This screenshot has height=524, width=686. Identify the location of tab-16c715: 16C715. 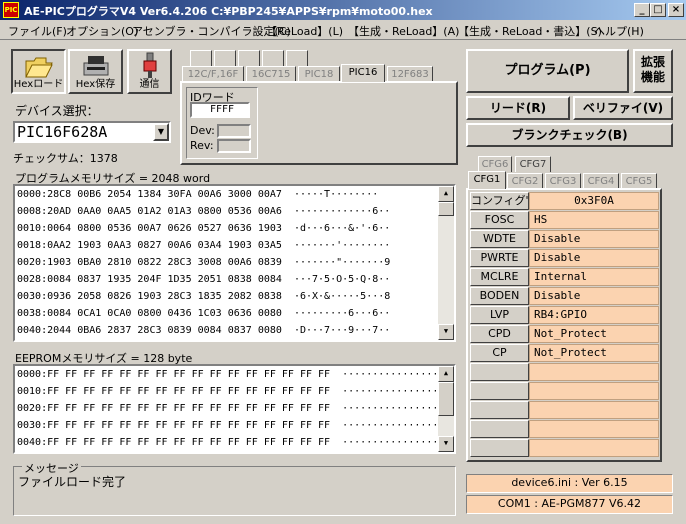
(271, 74).